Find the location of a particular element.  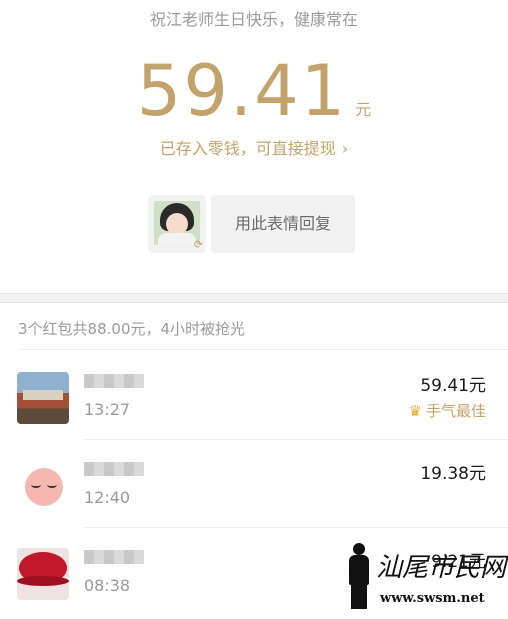

refresh-icon: ⟳ is located at coordinates (198, 244).